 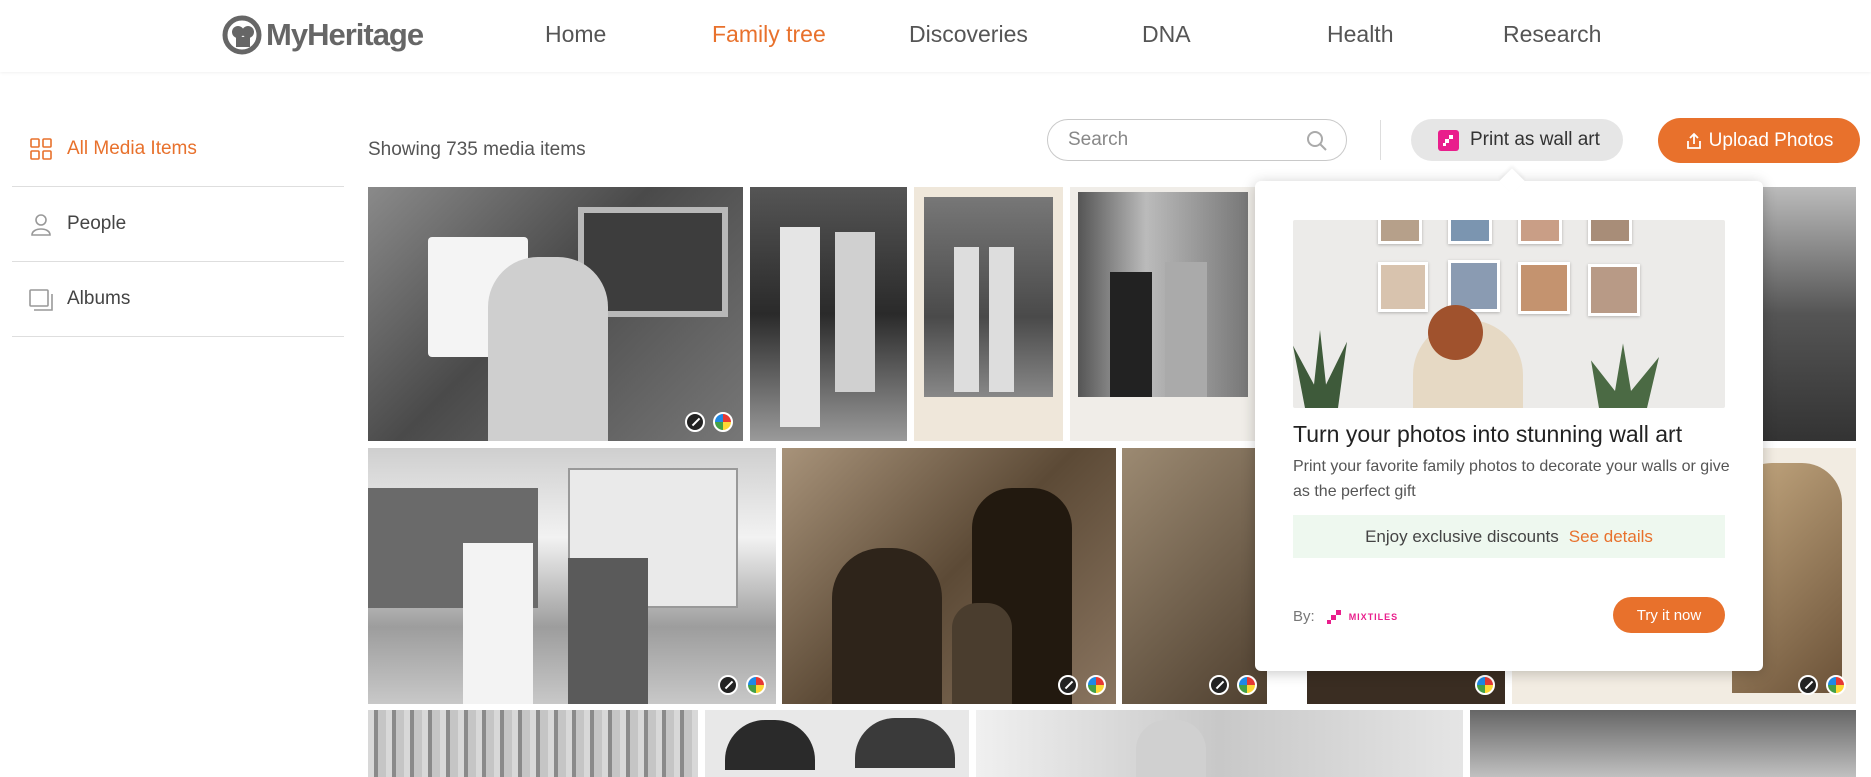 I want to click on upload-label: Upload Photos, so click(x=1771, y=140).